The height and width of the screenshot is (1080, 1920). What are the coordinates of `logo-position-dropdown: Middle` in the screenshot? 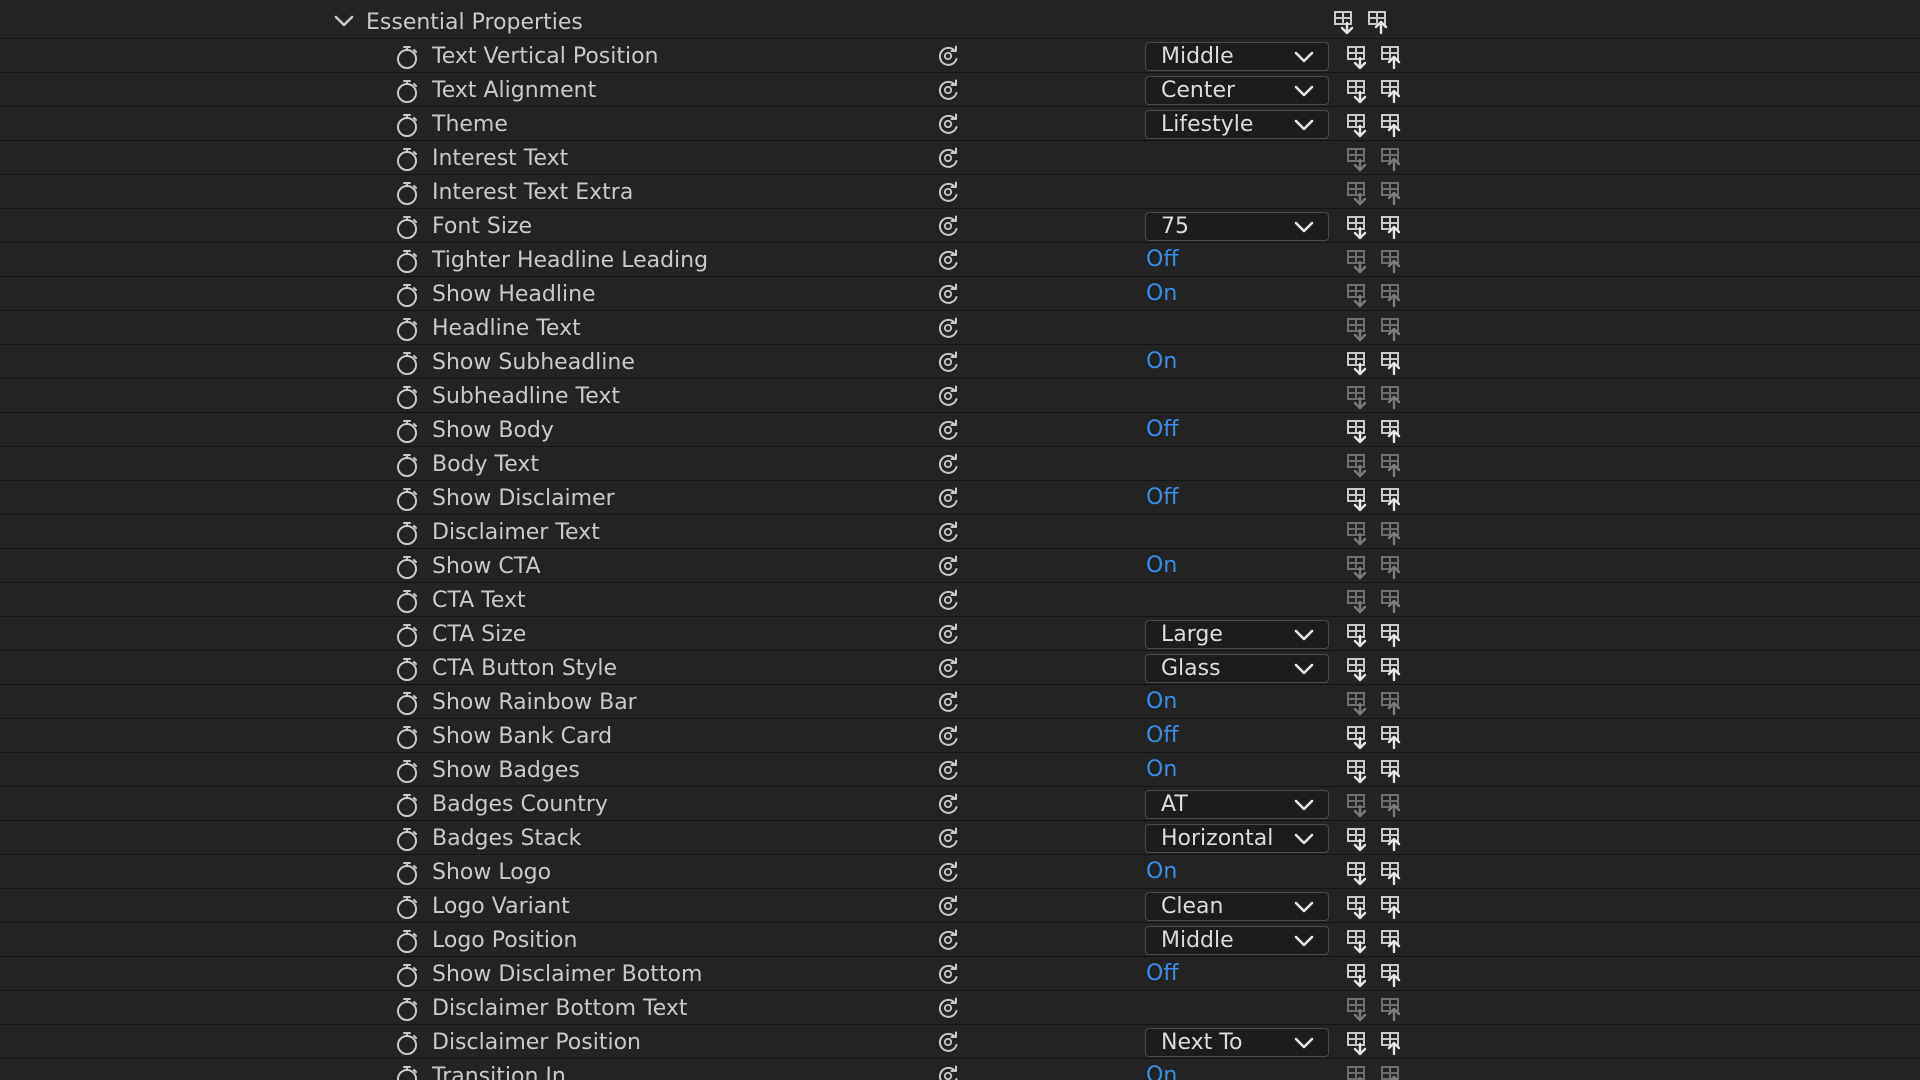 It's located at (1237, 940).